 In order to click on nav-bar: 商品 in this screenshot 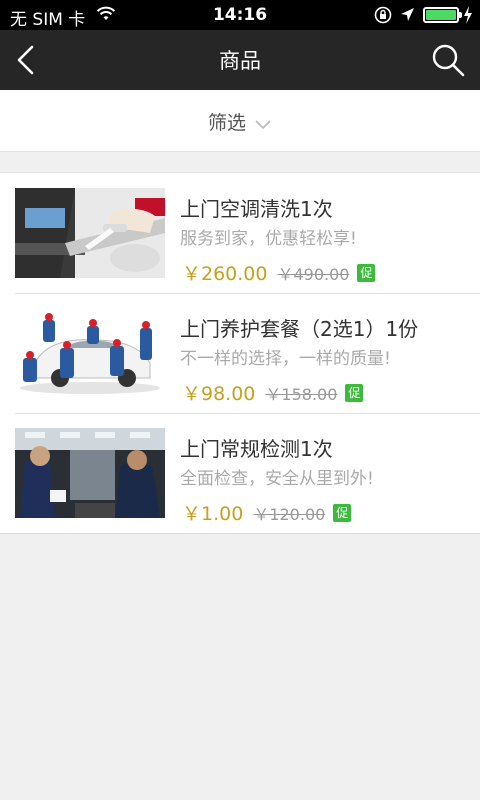, I will do `click(240, 60)`.